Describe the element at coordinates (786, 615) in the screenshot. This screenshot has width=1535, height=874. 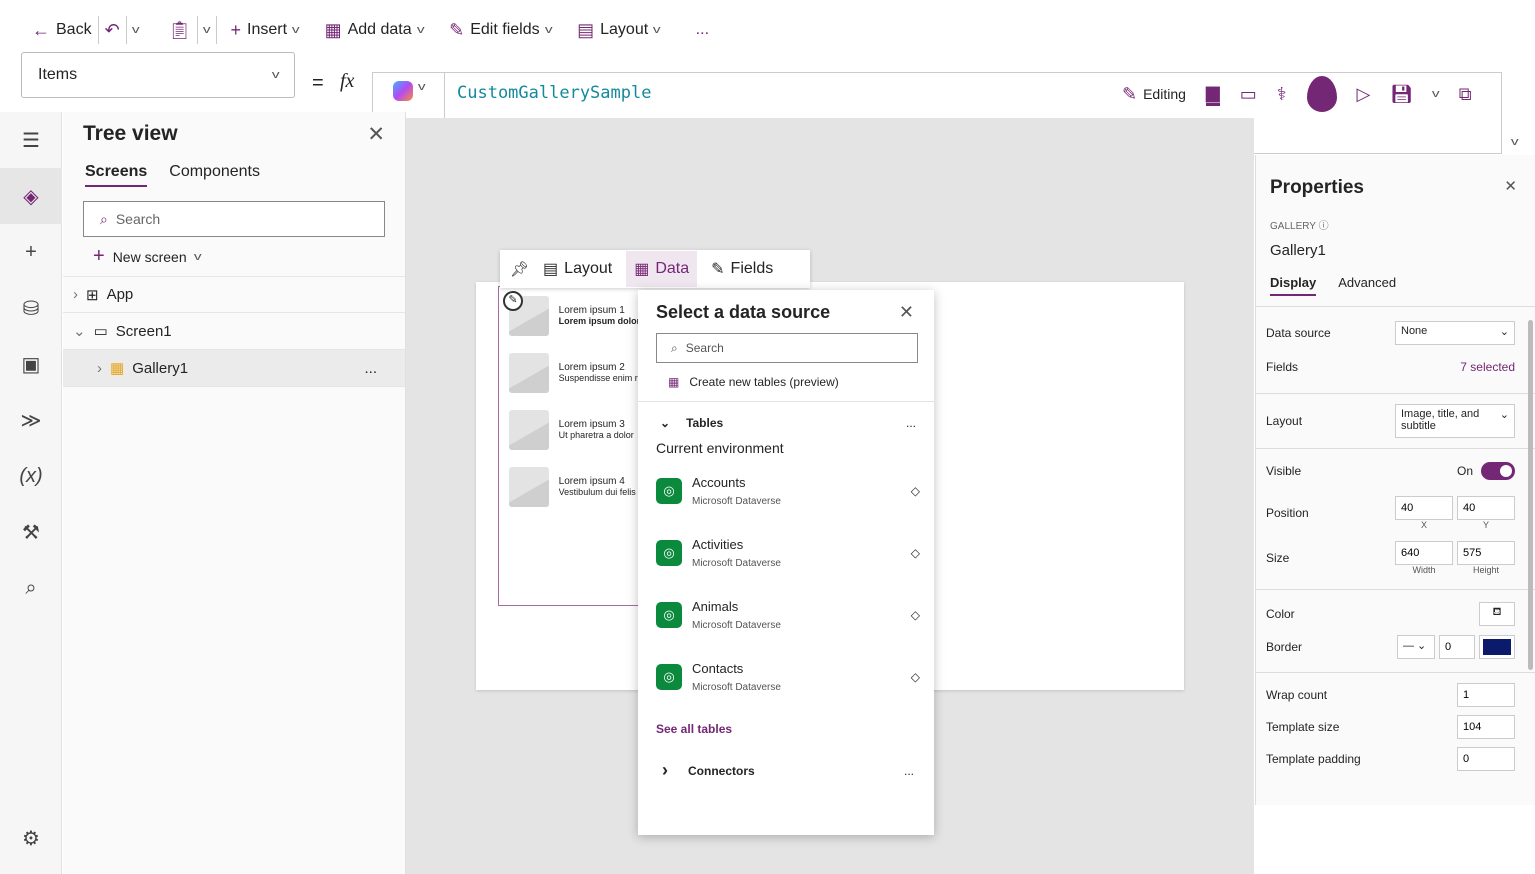
I see `datasource-item: ◎ Animals Microsoft Dataverse ◇` at that location.